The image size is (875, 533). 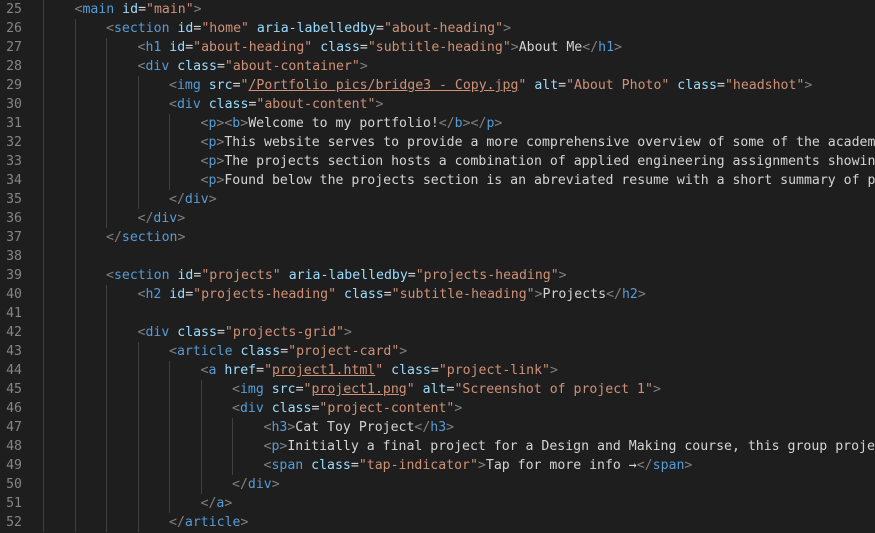 What do you see at coordinates (437, 9) in the screenshot?
I see `code-line: 25 <main id="main">` at bounding box center [437, 9].